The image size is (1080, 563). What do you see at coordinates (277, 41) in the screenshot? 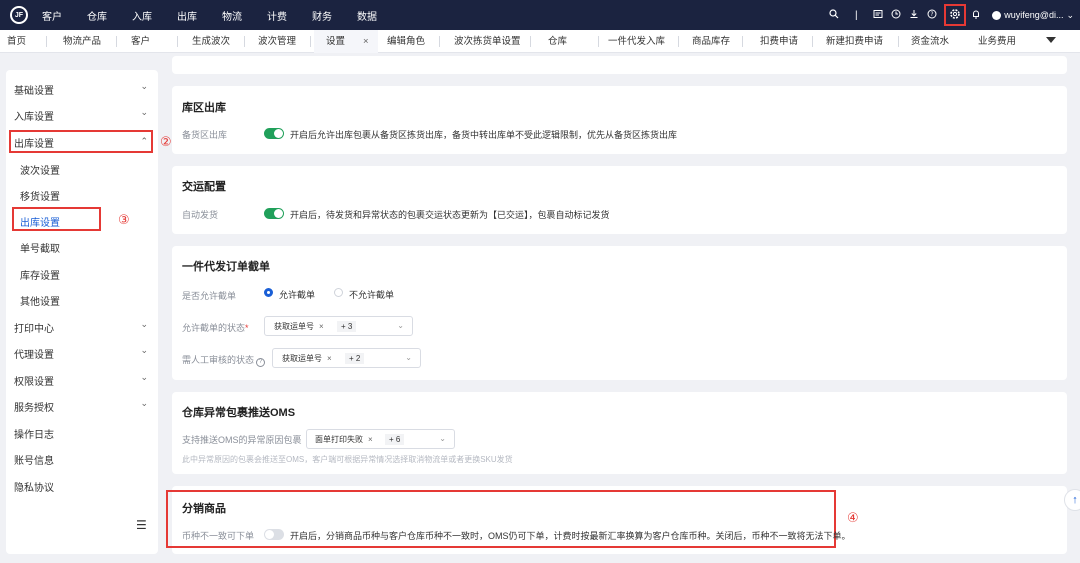
I see `tab-wave-management: 波次管理` at bounding box center [277, 41].